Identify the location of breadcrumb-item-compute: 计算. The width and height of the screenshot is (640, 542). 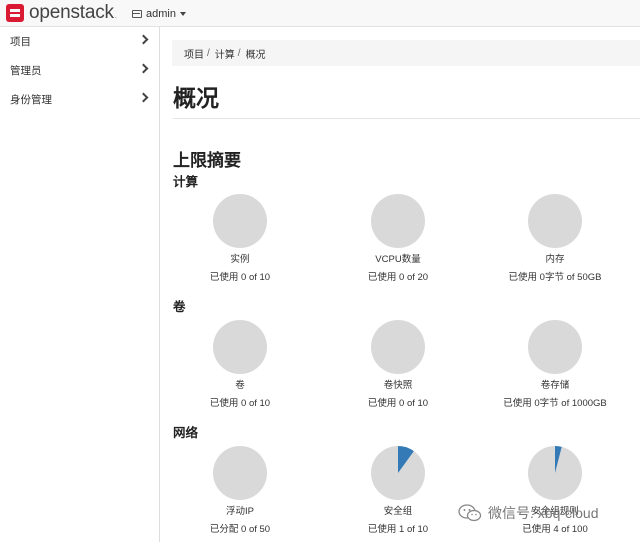
(225, 53).